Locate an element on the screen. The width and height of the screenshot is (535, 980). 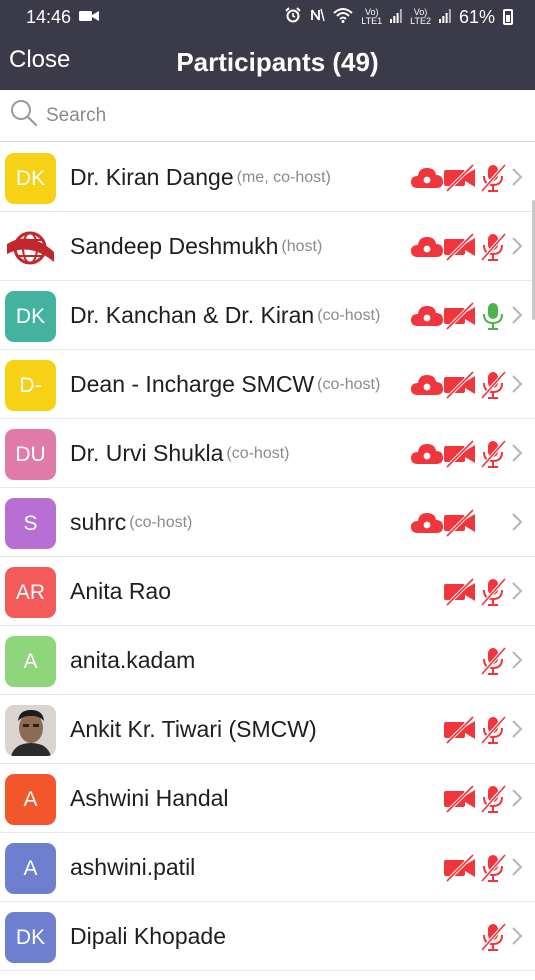
participant-name-group: ashwini.patil is located at coordinates (132, 867).